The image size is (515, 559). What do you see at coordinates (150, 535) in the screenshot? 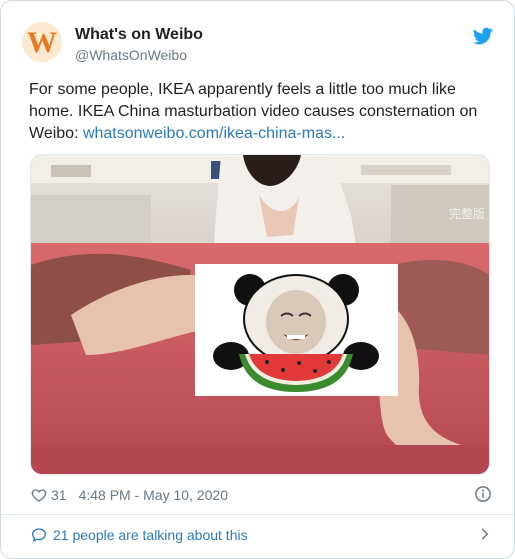
I see `conversation-text: 21 people are talking about this` at bounding box center [150, 535].